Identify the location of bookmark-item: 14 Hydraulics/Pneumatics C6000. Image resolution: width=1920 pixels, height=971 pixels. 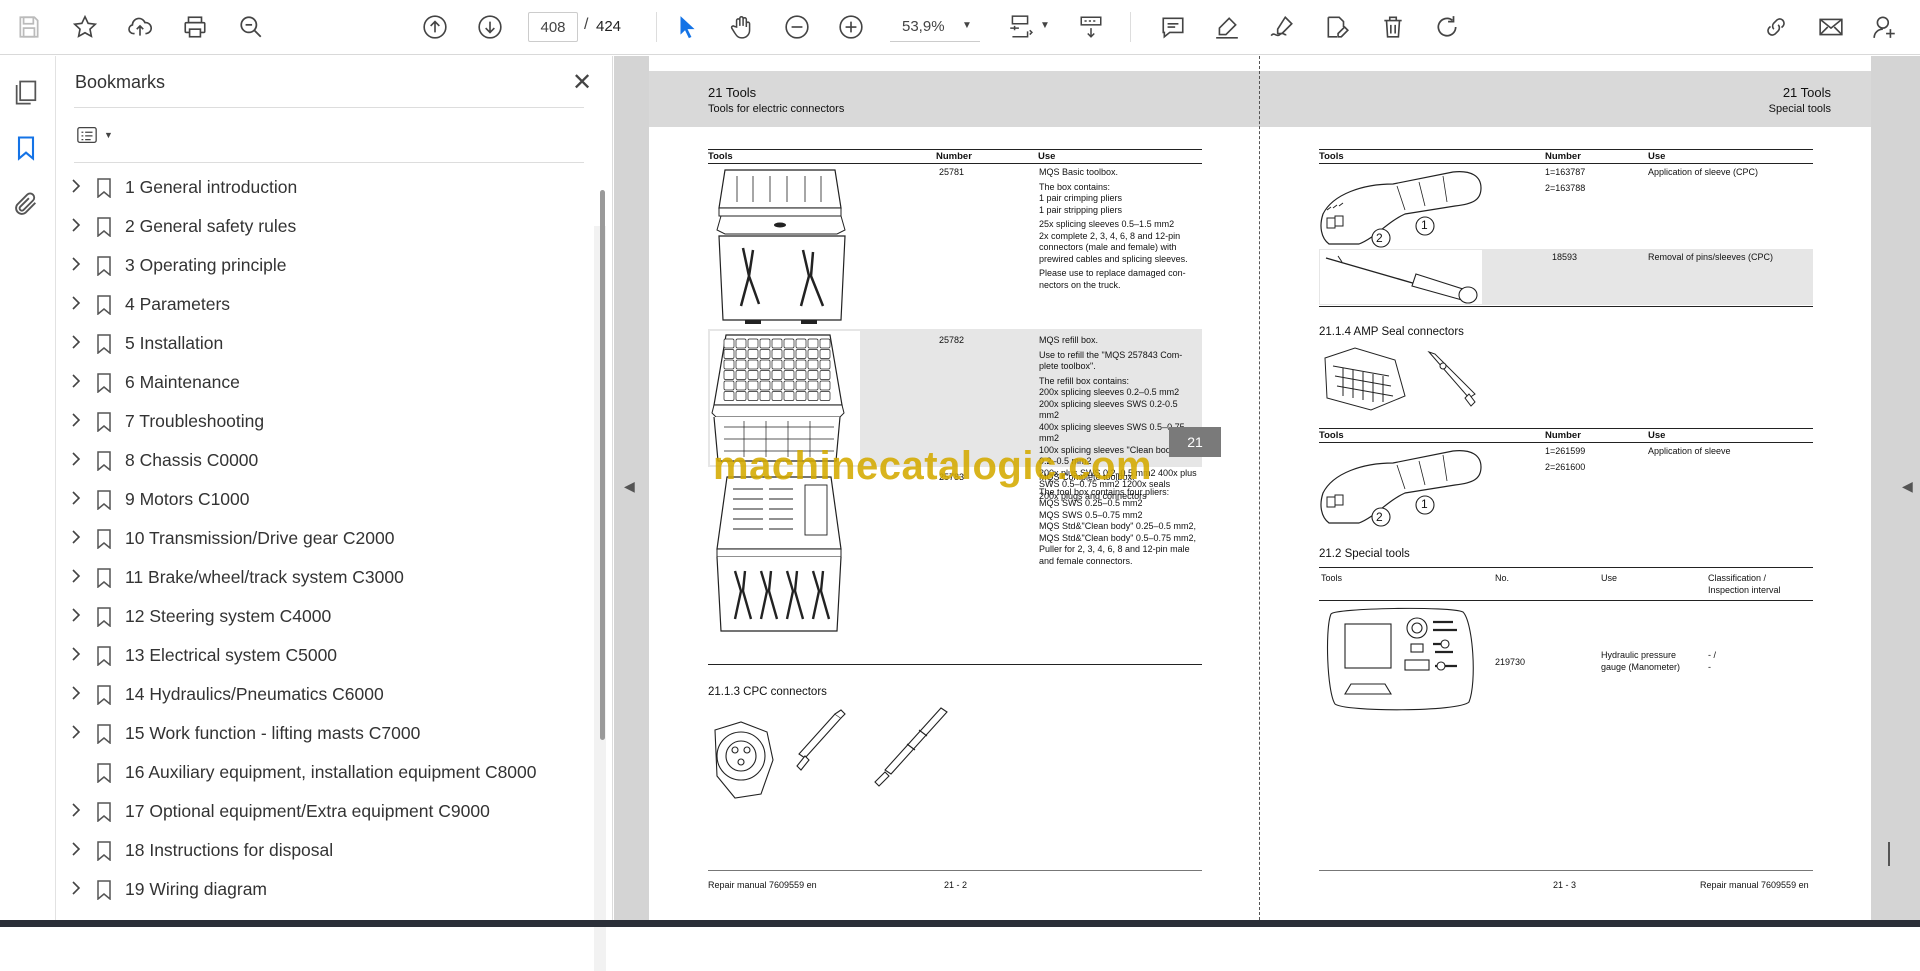
(326, 694).